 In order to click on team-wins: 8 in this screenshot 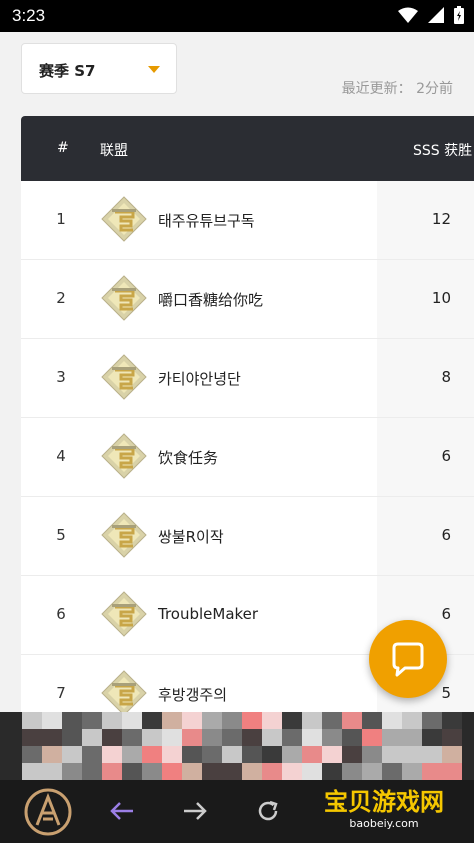, I will do `click(446, 377)`.